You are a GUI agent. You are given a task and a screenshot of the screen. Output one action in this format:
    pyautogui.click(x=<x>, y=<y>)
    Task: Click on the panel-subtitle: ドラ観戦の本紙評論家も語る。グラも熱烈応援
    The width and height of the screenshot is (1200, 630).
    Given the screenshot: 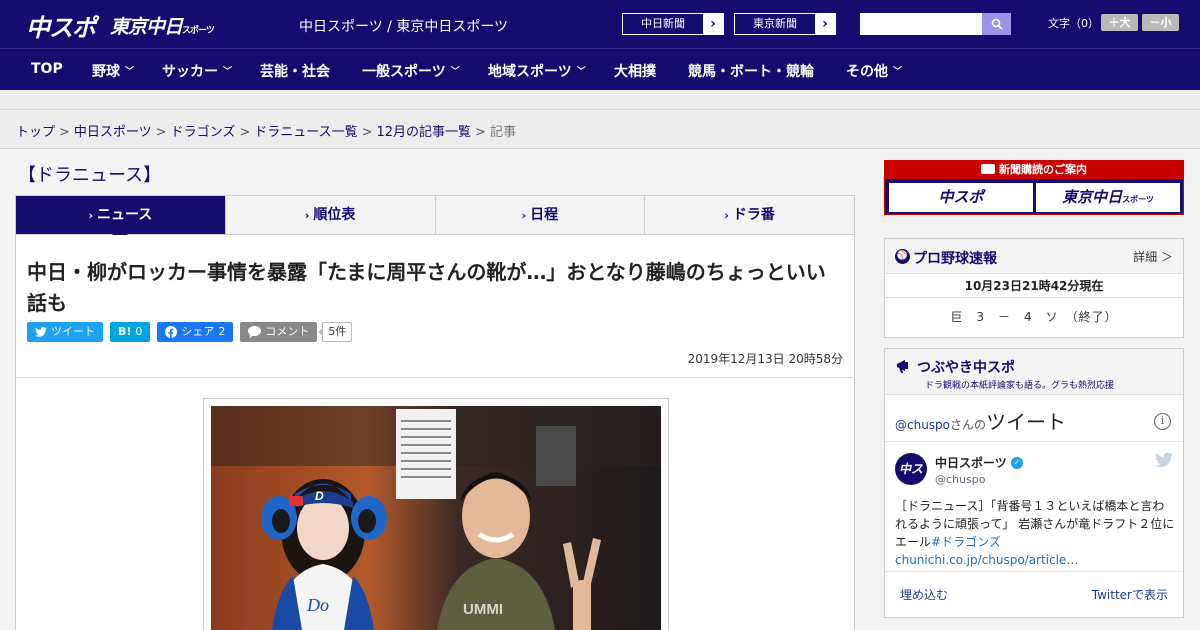 What is the action you would take?
    pyautogui.click(x=1020, y=386)
    